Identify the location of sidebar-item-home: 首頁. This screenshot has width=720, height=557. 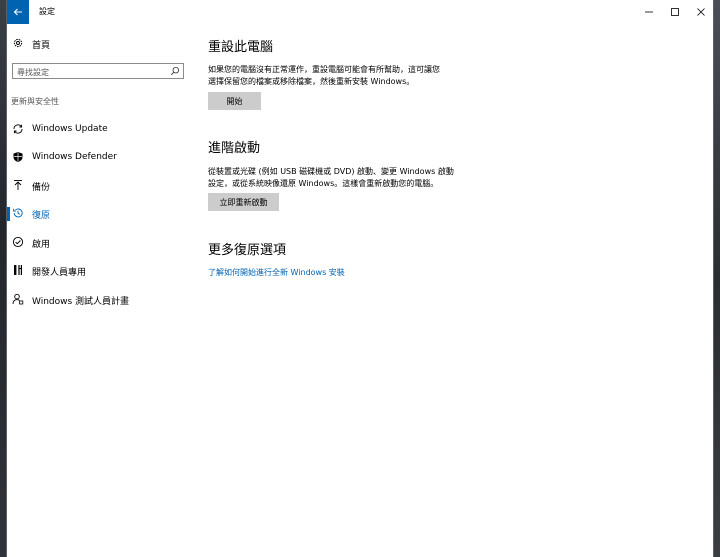
(97, 44).